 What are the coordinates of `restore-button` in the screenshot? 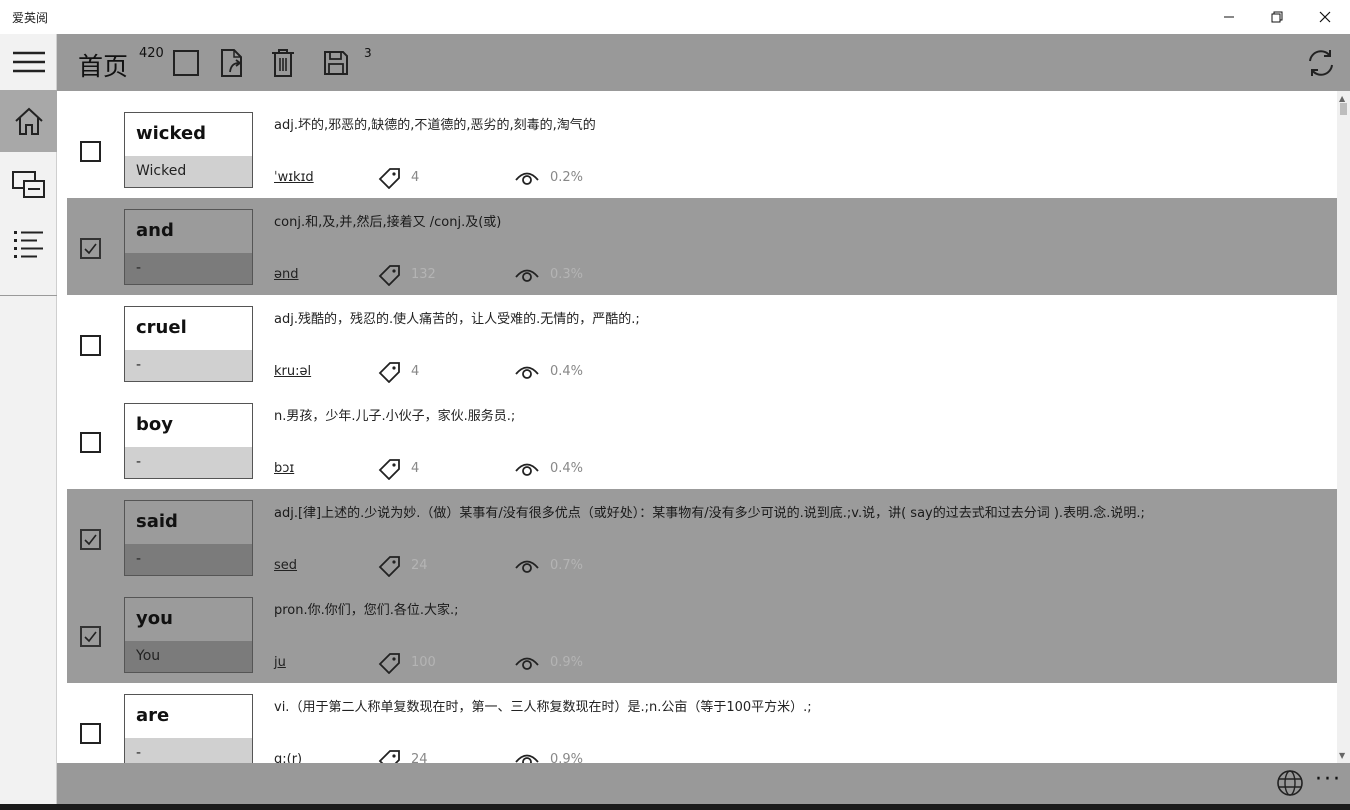 It's located at (1277, 17).